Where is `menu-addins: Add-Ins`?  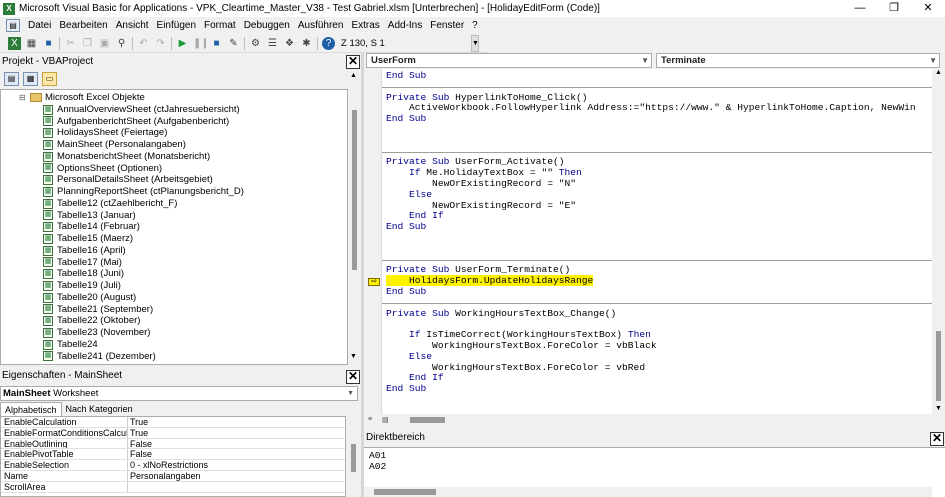 menu-addins: Add-Ins is located at coordinates (405, 25).